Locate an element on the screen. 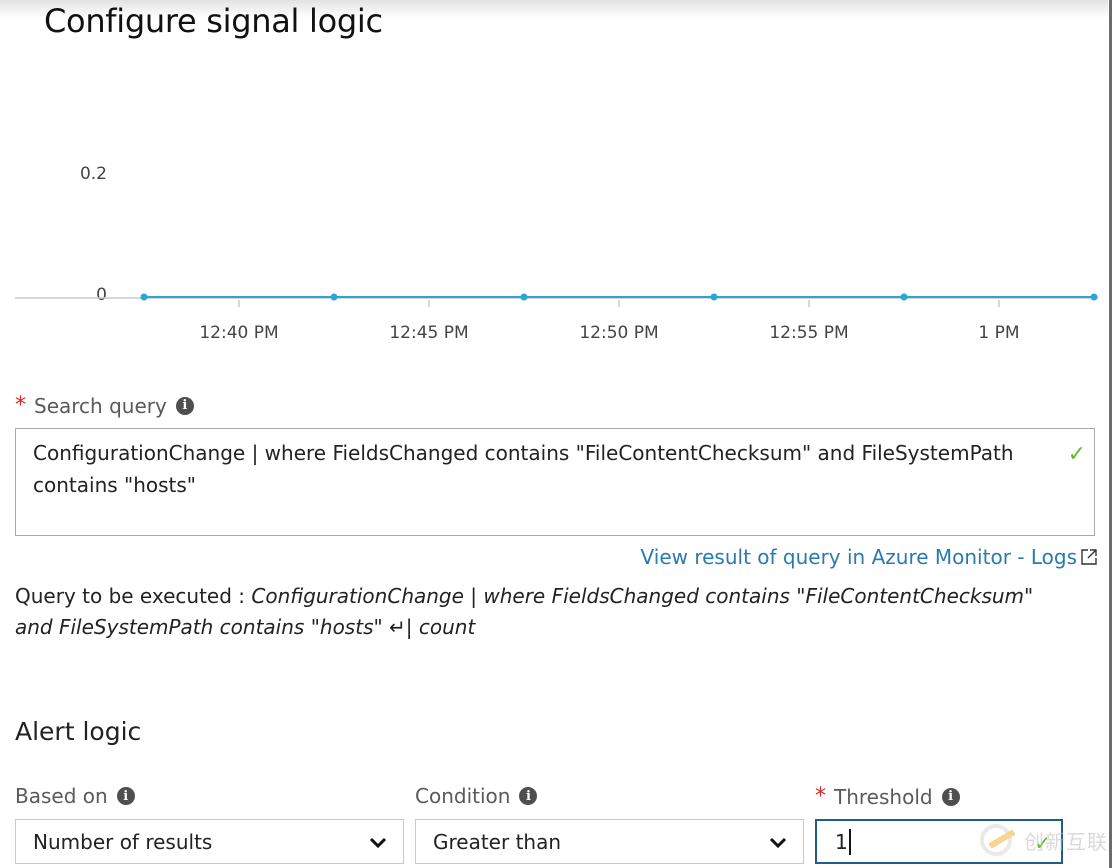  y-tick-label: 0.2 is located at coordinates (93, 174).